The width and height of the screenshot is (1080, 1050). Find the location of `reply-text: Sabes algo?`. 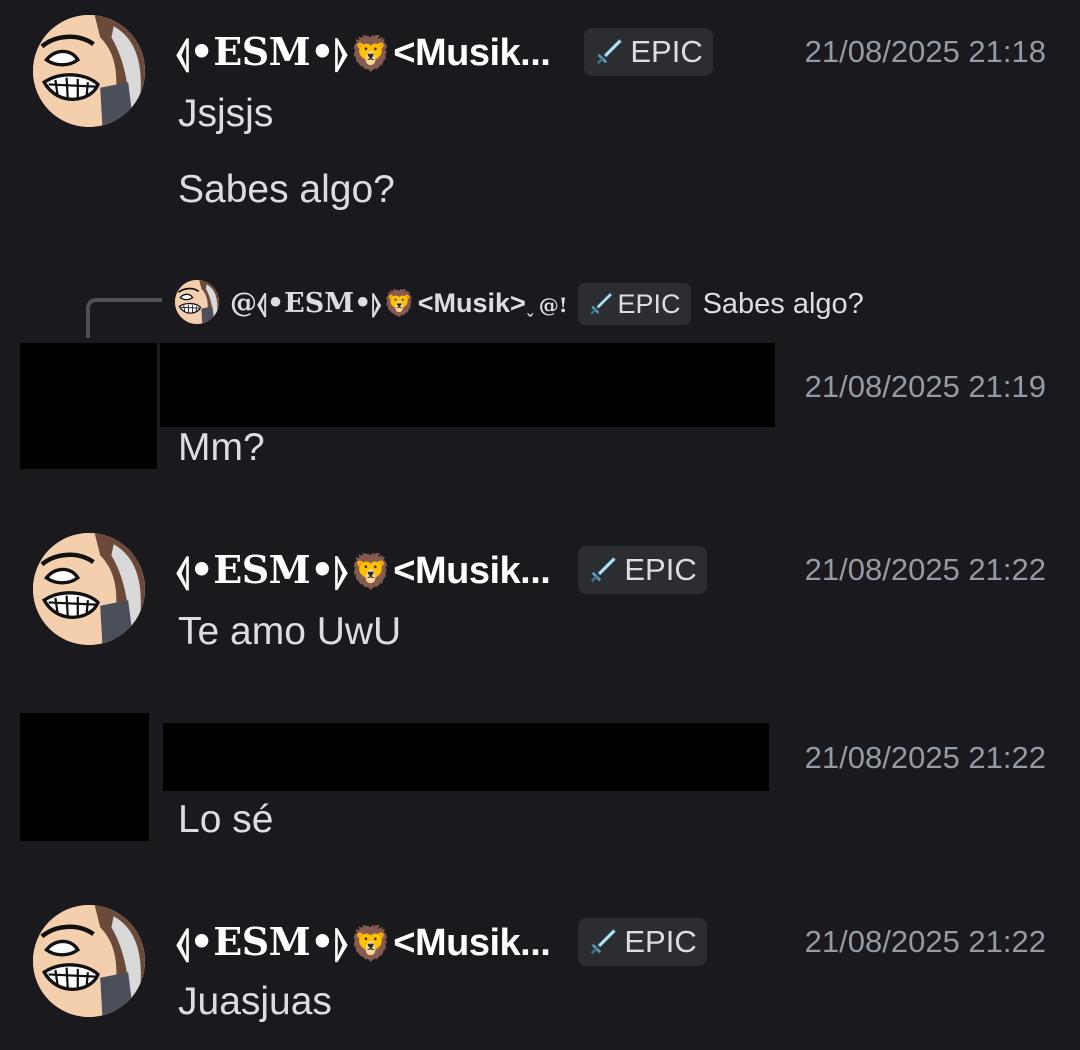

reply-text: Sabes algo? is located at coordinates (783, 303).